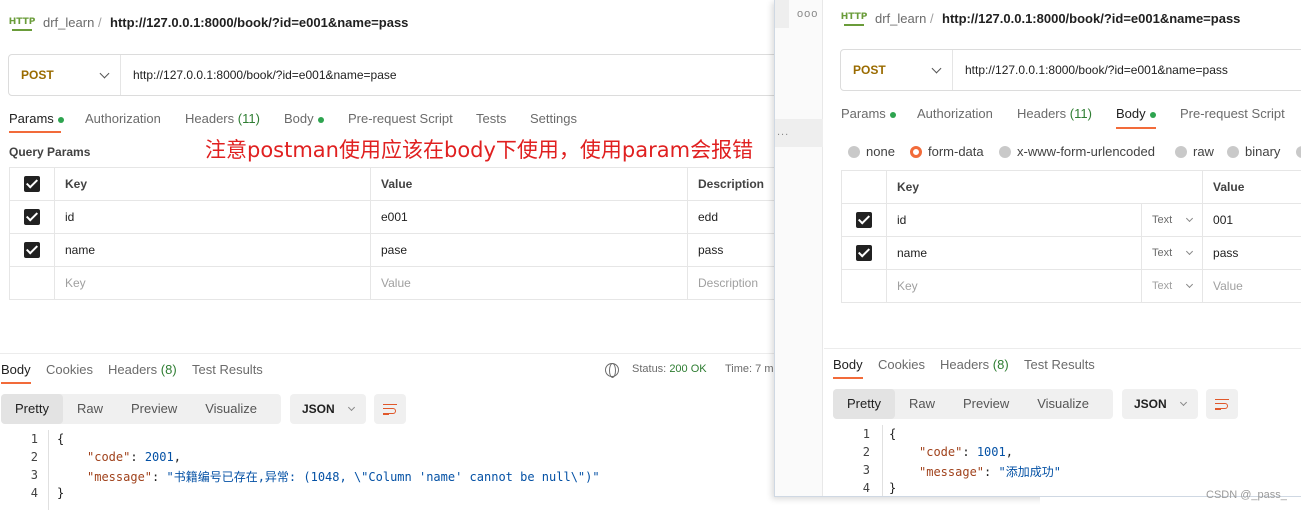 Image resolution: width=1301 pixels, height=510 pixels. Describe the element at coordinates (1251, 286) in the screenshot. I see `form-value-input: Value` at that location.